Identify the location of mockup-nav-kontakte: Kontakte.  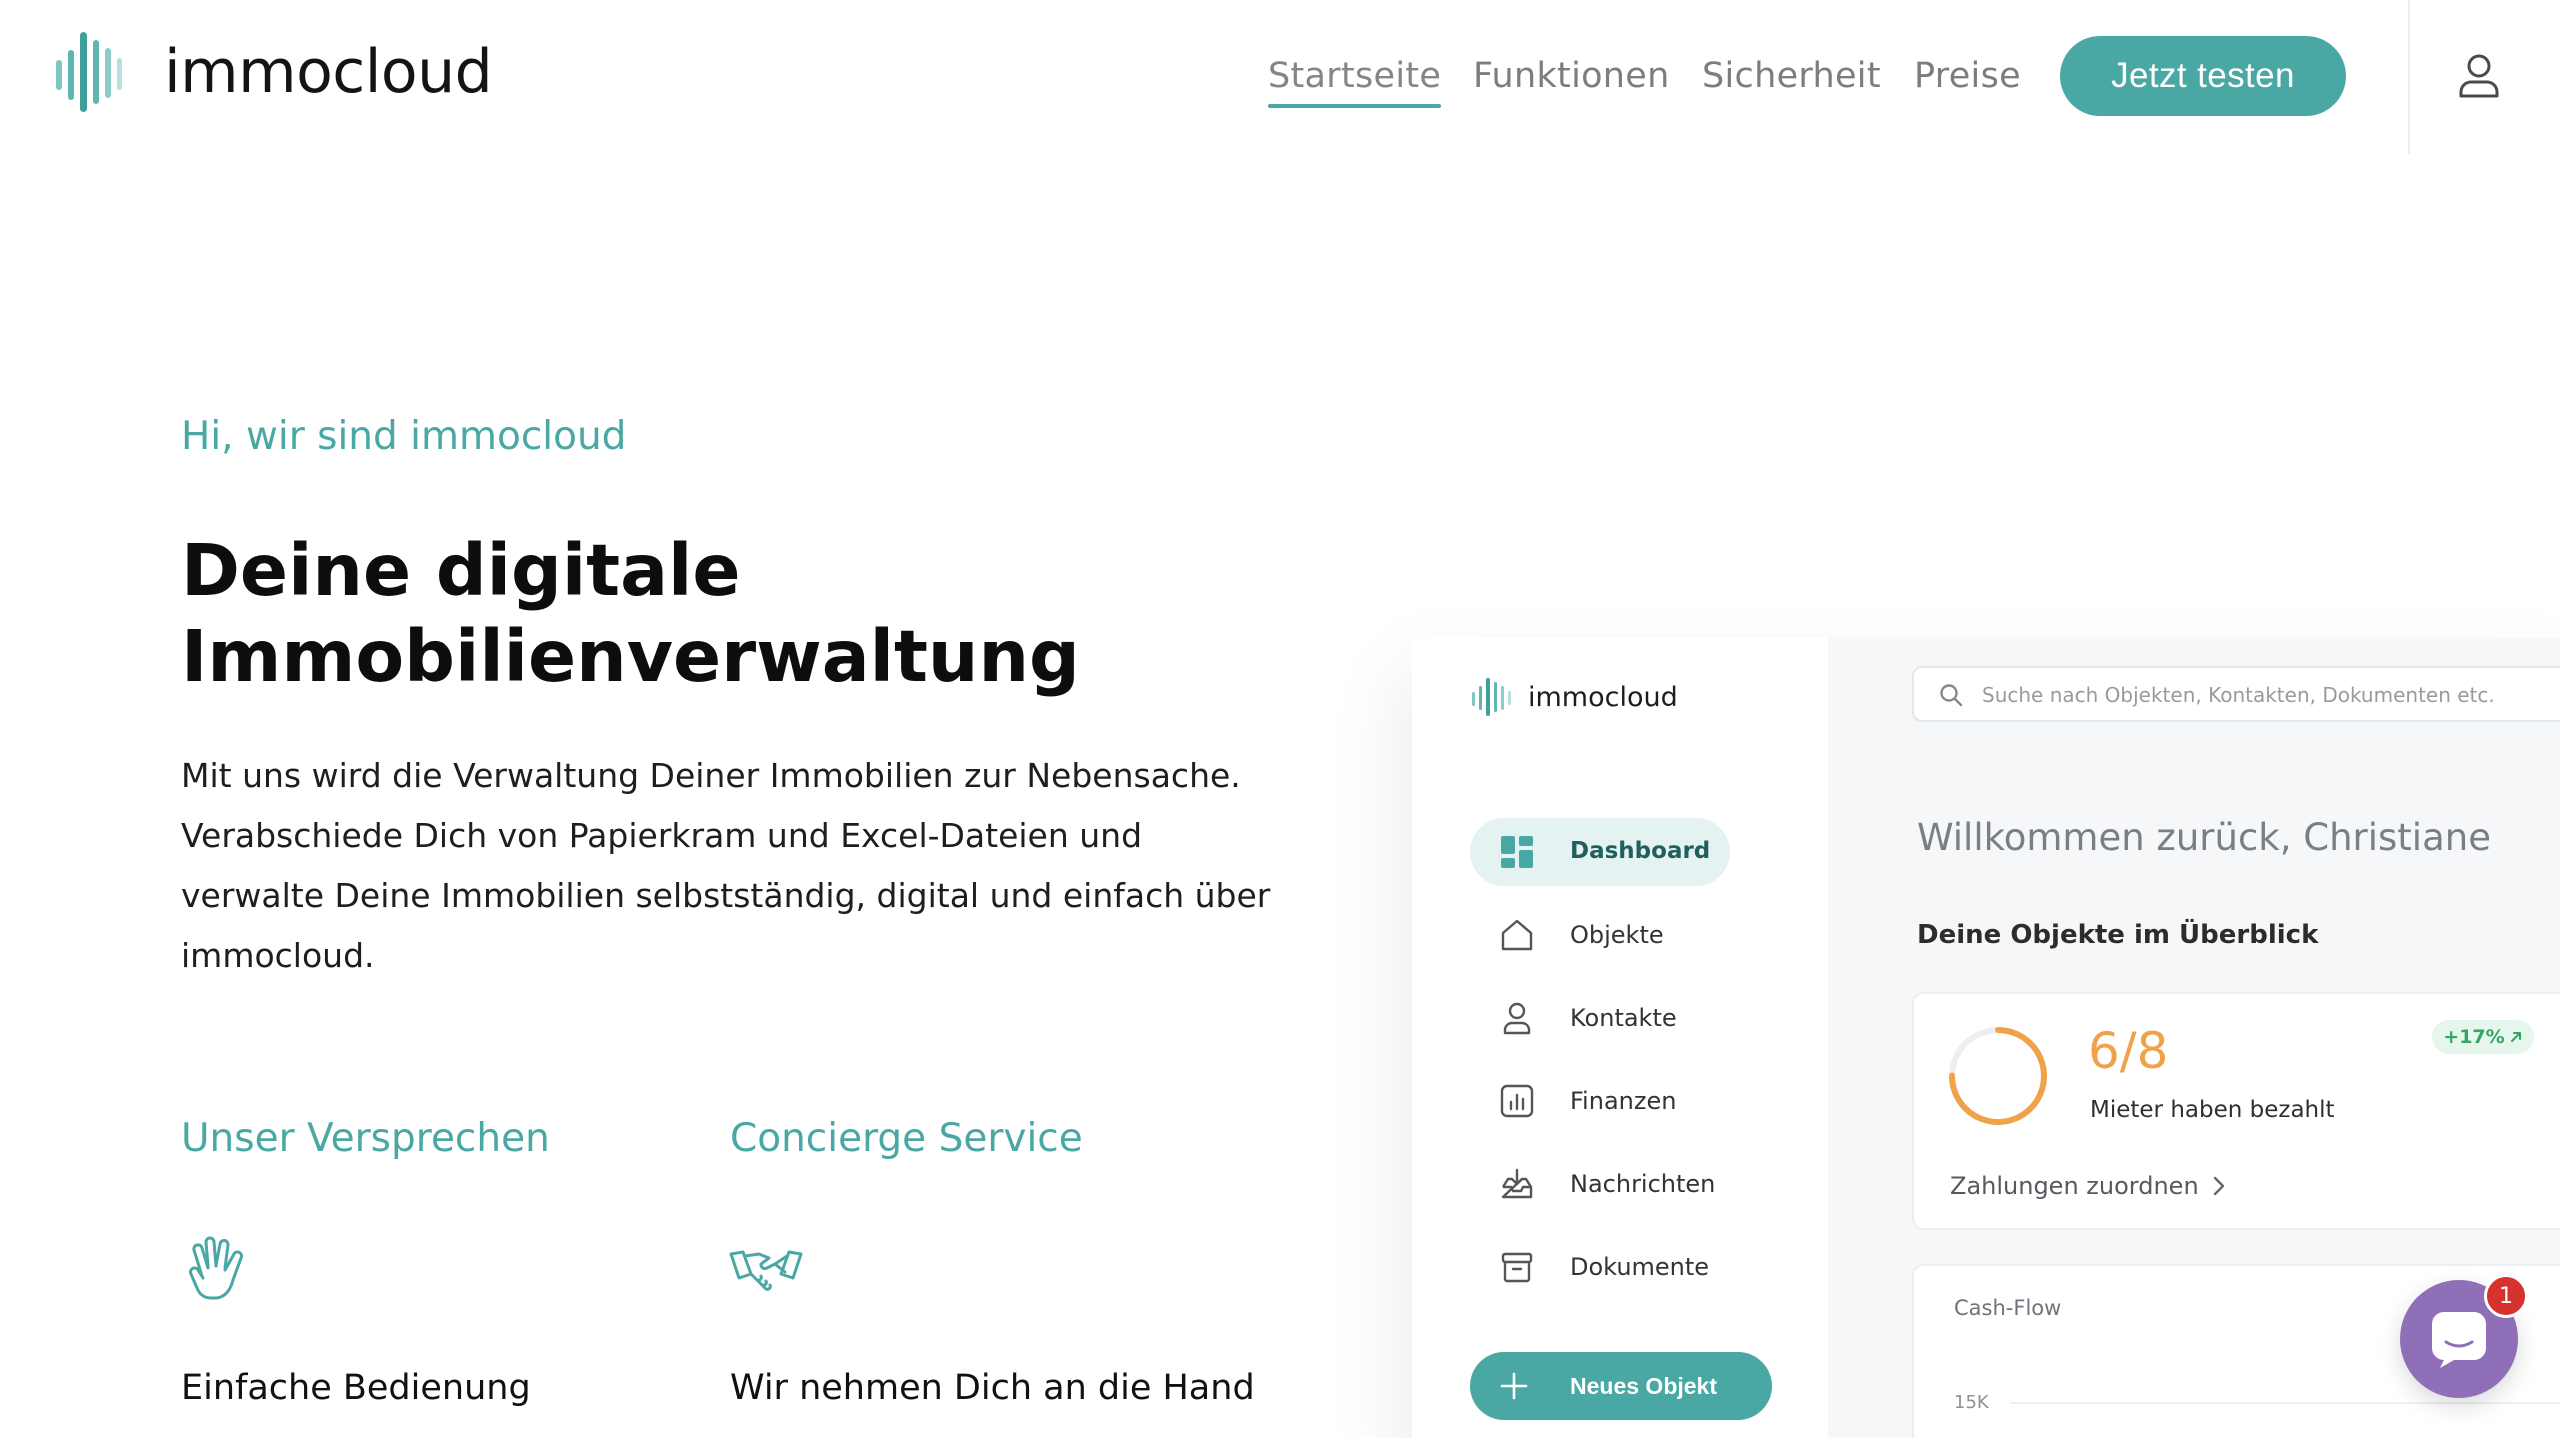
(1600, 1018).